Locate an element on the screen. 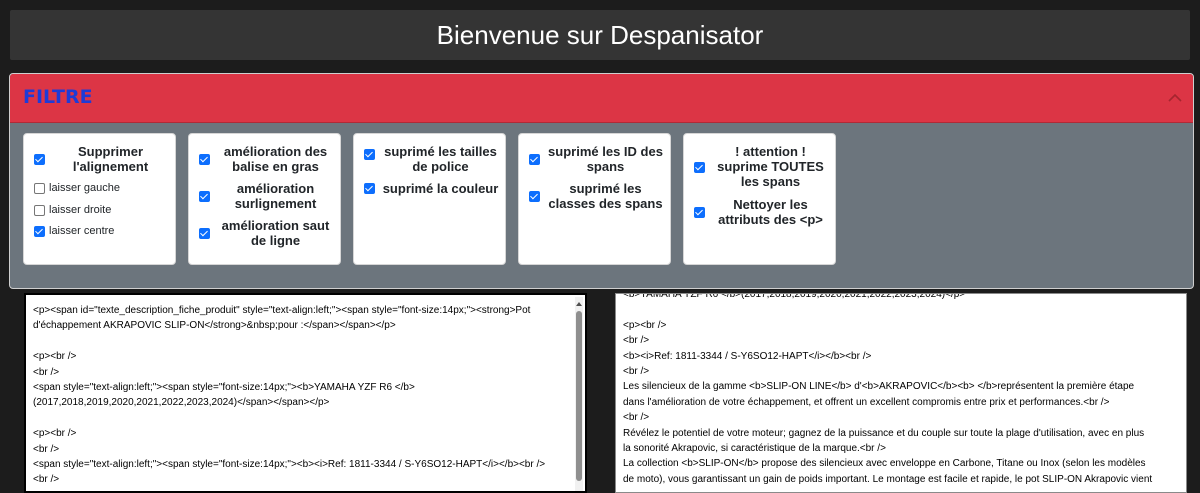 Image resolution: width=1200 pixels, height=493 pixels. output-line: <p><br /> is located at coordinates (645, 325).